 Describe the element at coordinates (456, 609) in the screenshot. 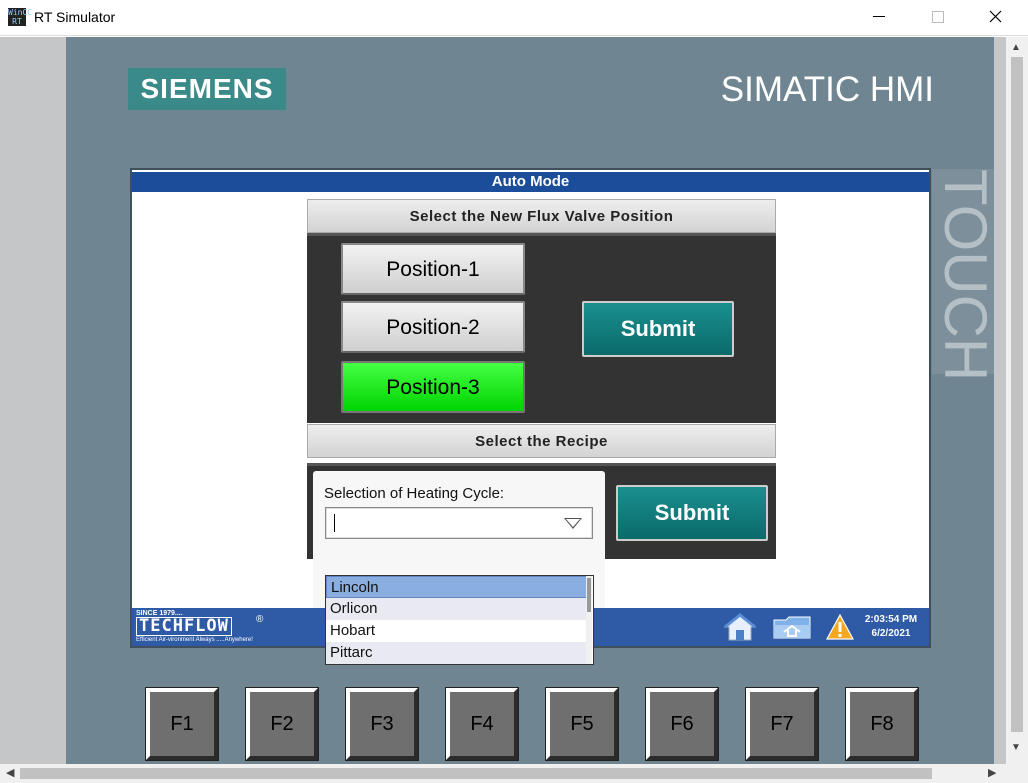

I see `dropdown-option-orlicon: Orlicon` at that location.